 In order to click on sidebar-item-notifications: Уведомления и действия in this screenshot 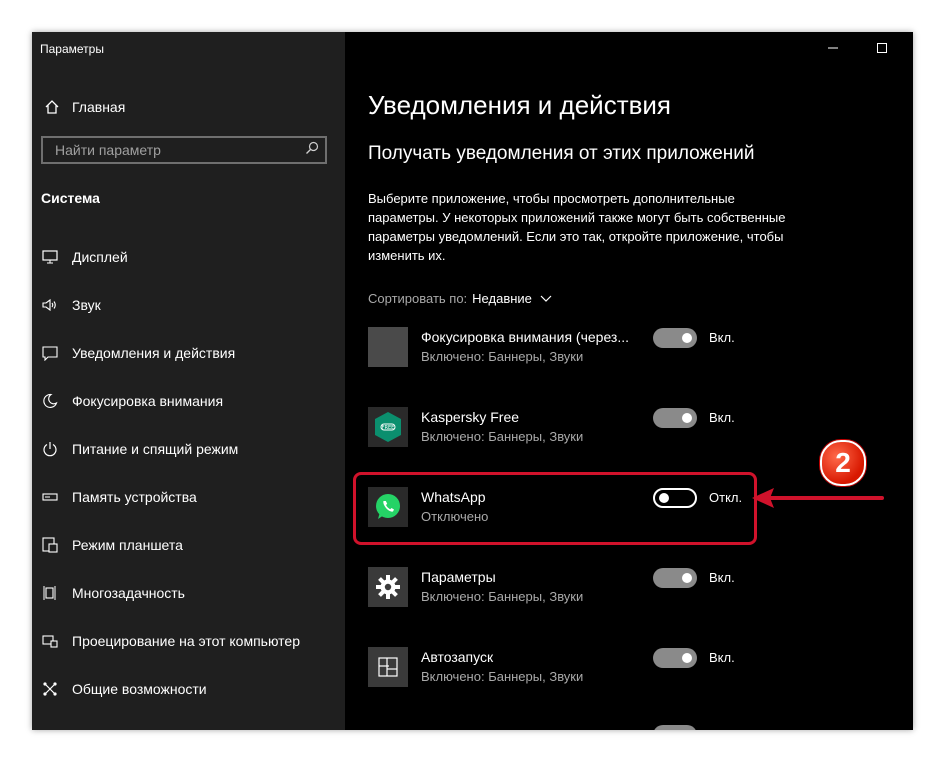, I will do `click(138, 353)`.